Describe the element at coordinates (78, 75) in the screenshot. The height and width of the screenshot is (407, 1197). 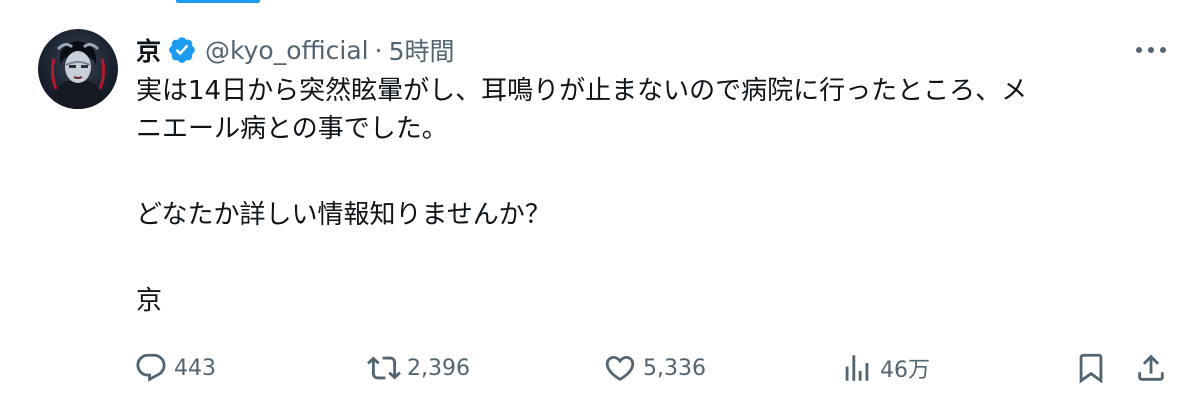
I see `user-avatar-icon` at that location.